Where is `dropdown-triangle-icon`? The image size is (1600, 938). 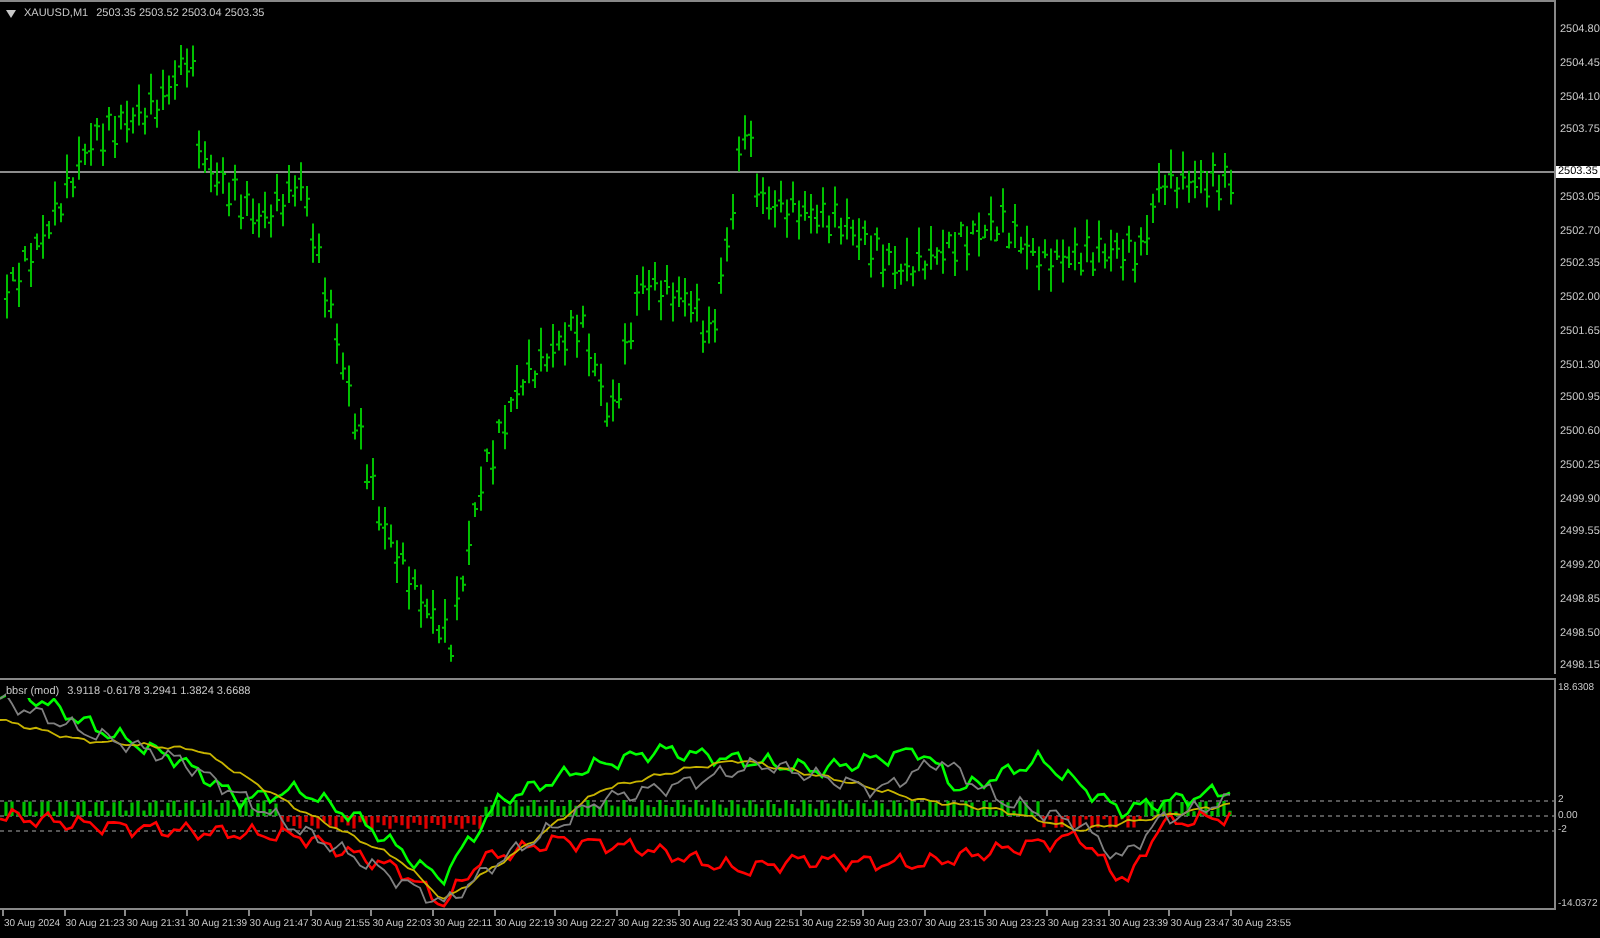 dropdown-triangle-icon is located at coordinates (11, 14).